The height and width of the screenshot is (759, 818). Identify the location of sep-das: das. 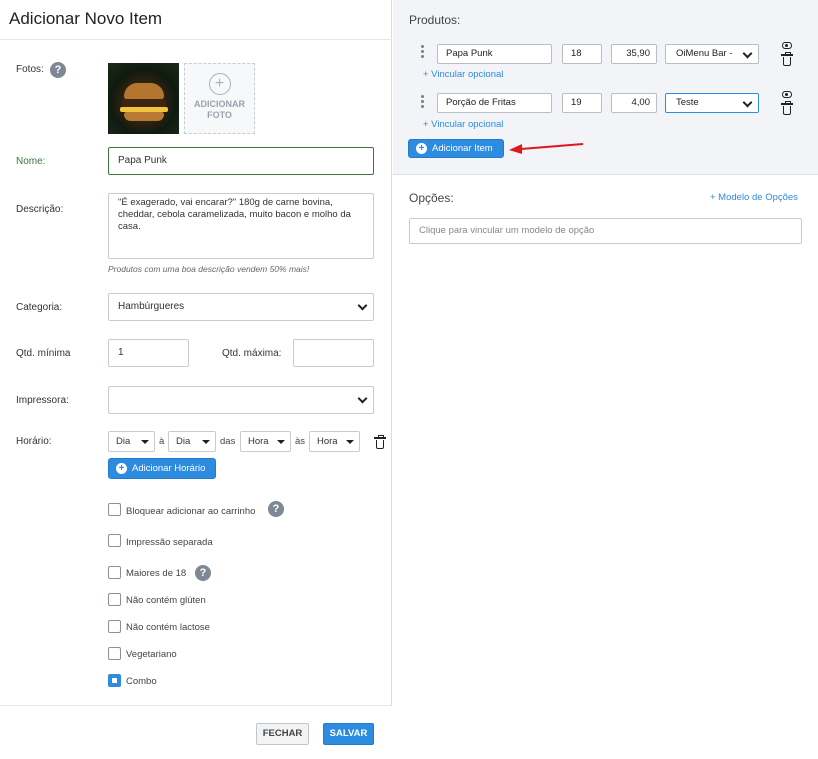
(228, 441).